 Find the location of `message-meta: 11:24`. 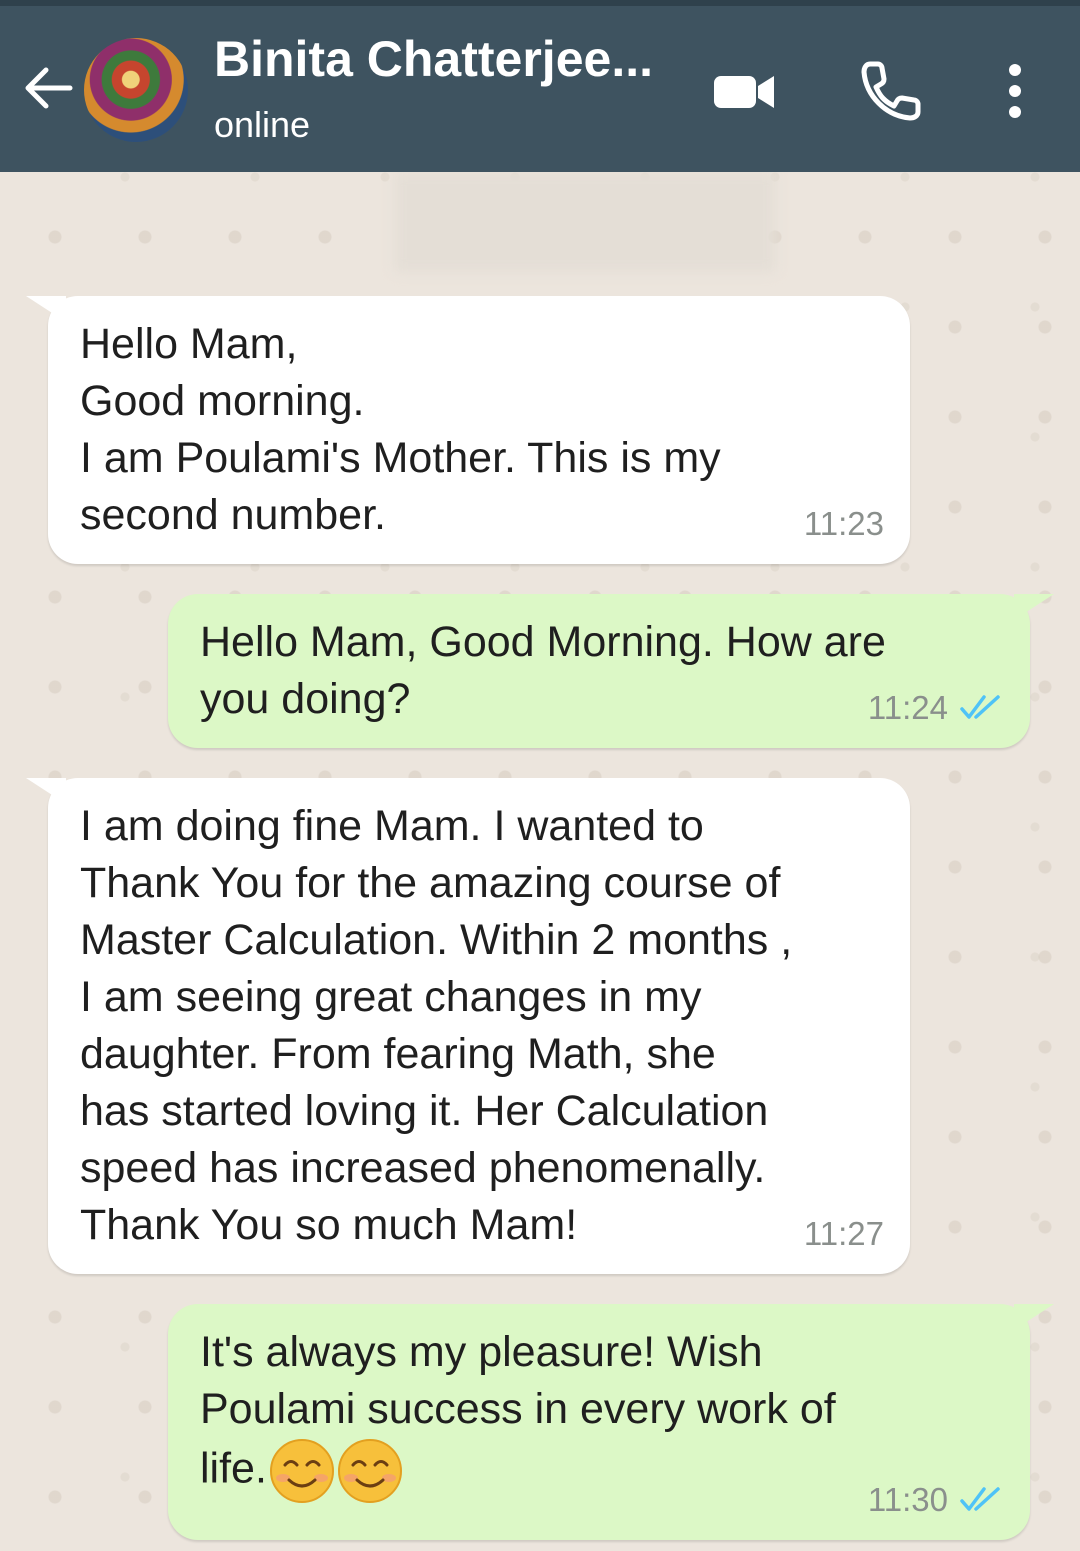

message-meta: 11:24 is located at coordinates (936, 707).